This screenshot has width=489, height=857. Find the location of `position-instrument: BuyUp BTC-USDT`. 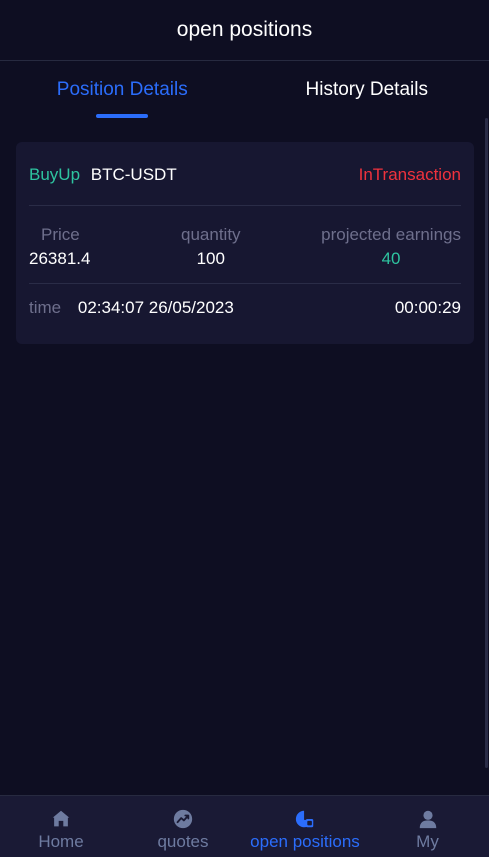

position-instrument: BuyUp BTC-USDT is located at coordinates (103, 175).